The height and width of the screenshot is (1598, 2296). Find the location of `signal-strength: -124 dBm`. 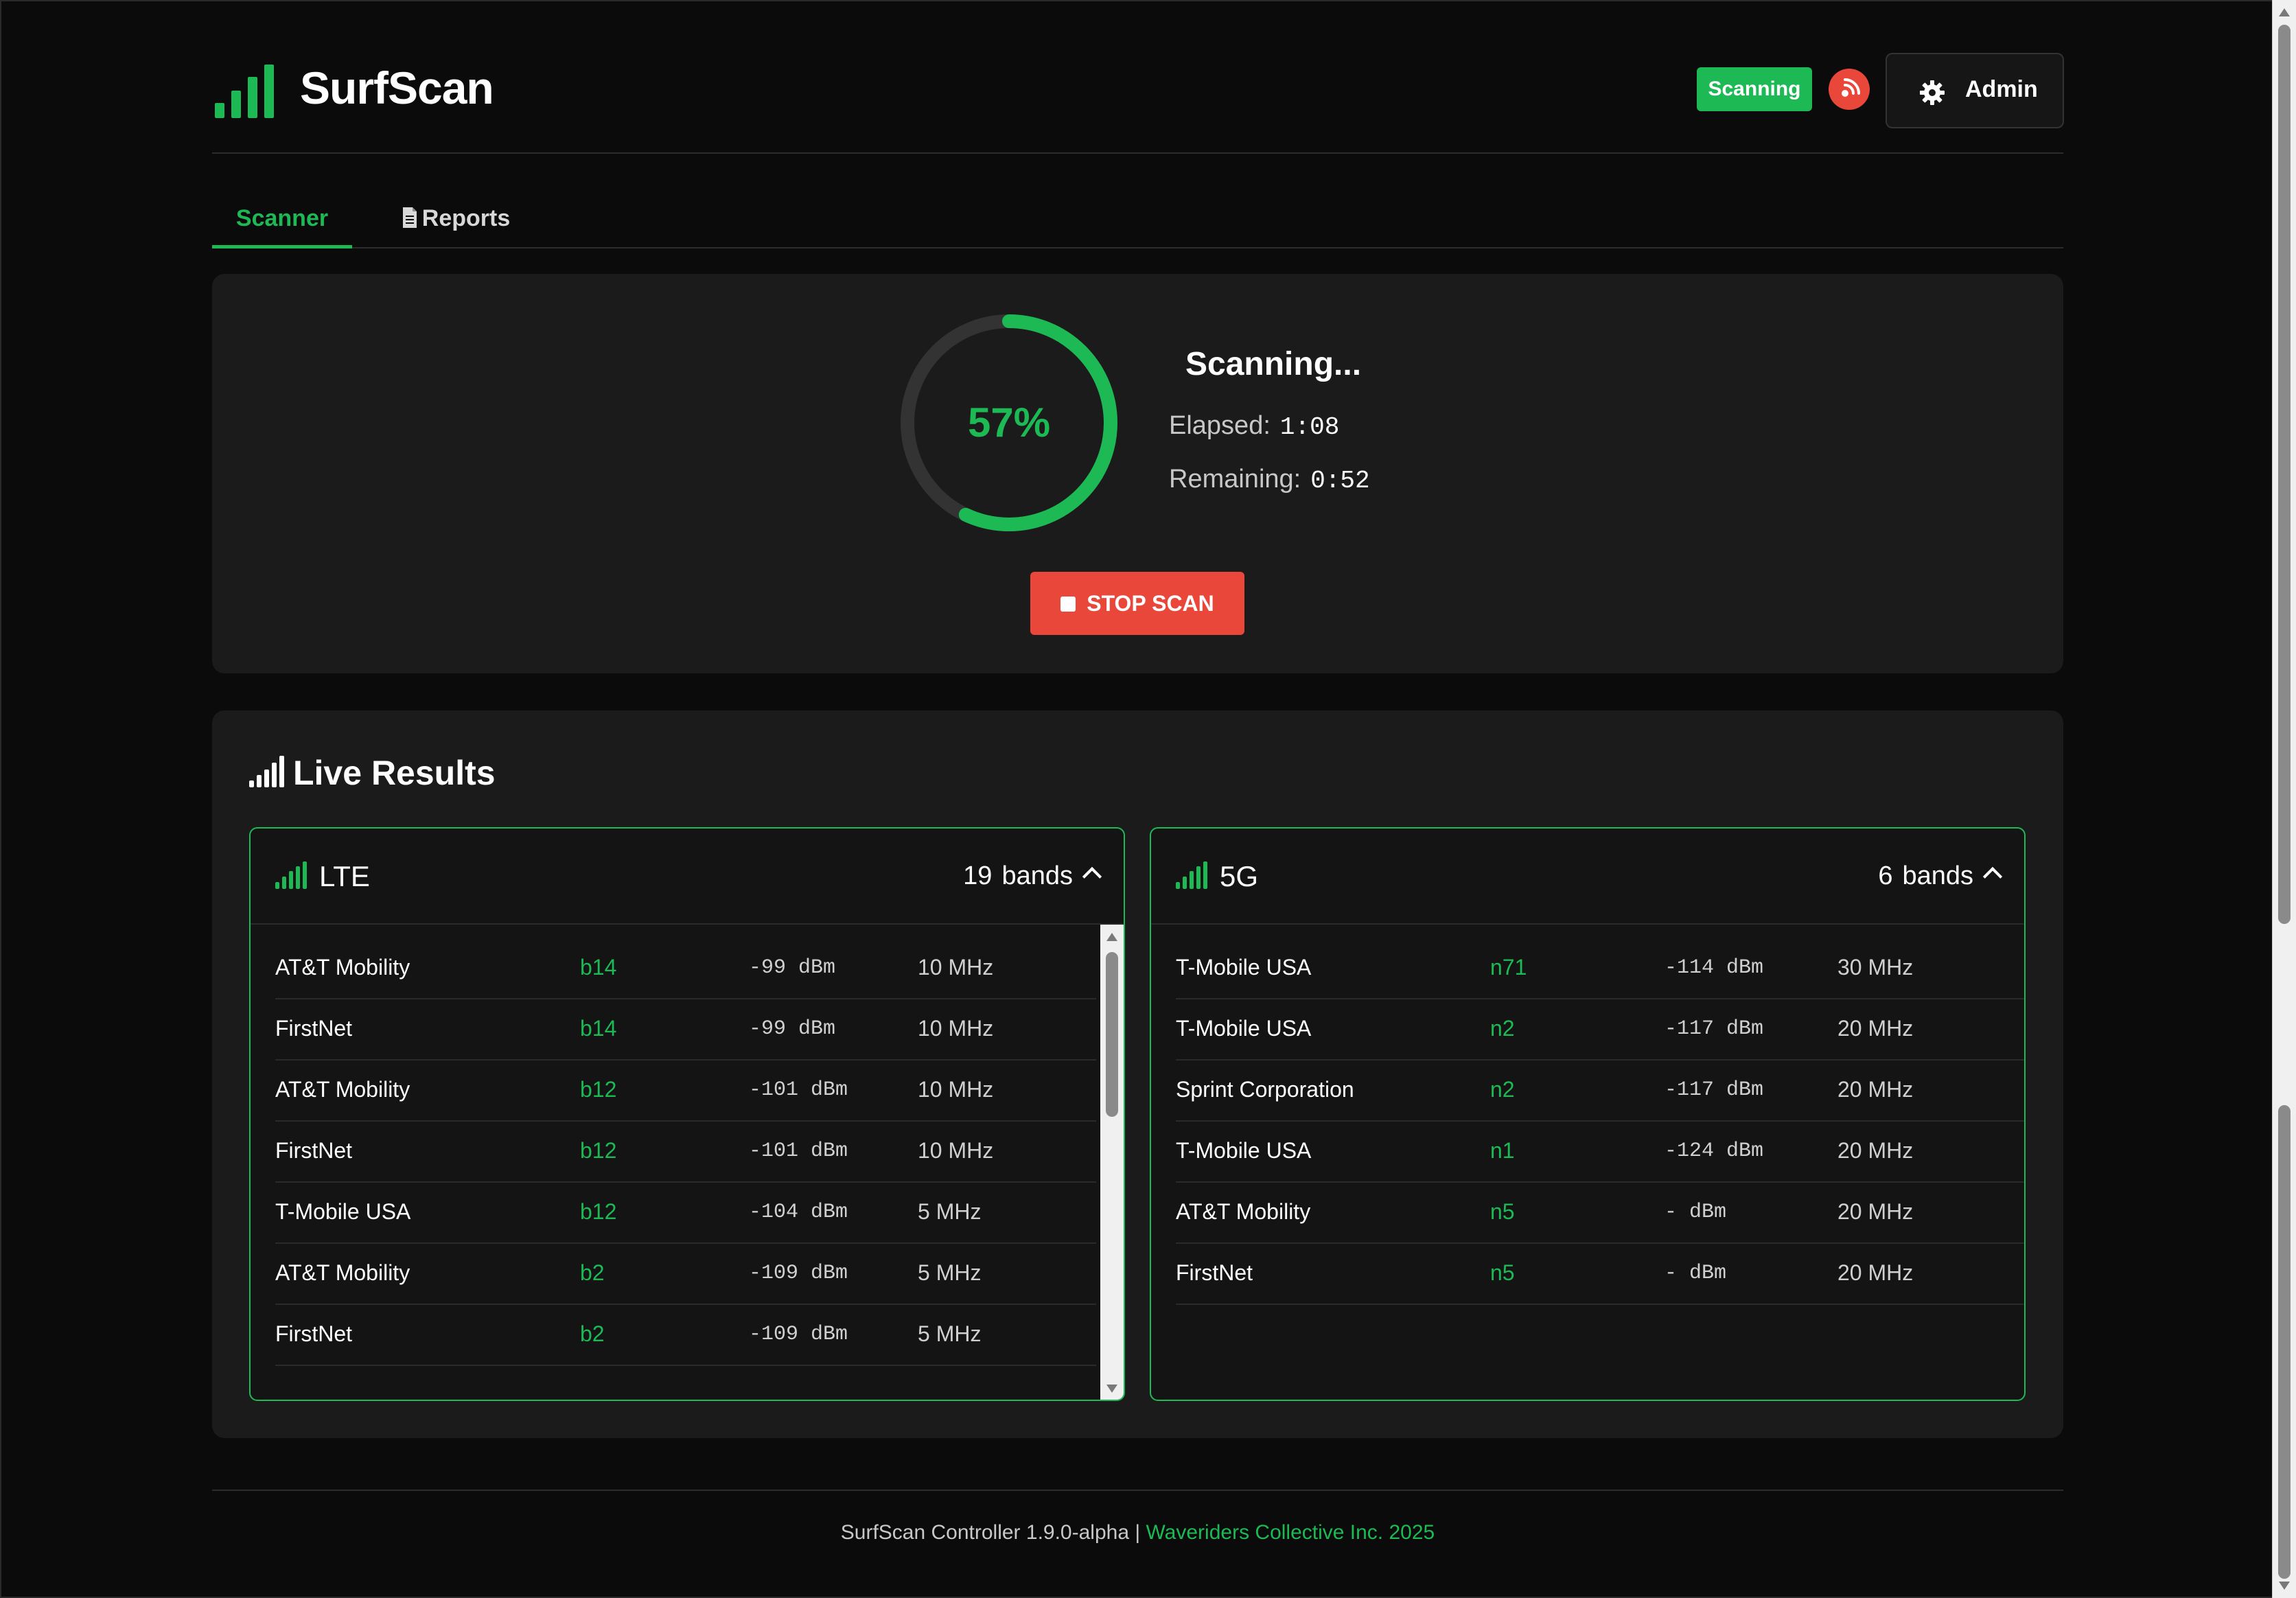

signal-strength: -124 dBm is located at coordinates (1715, 1151).